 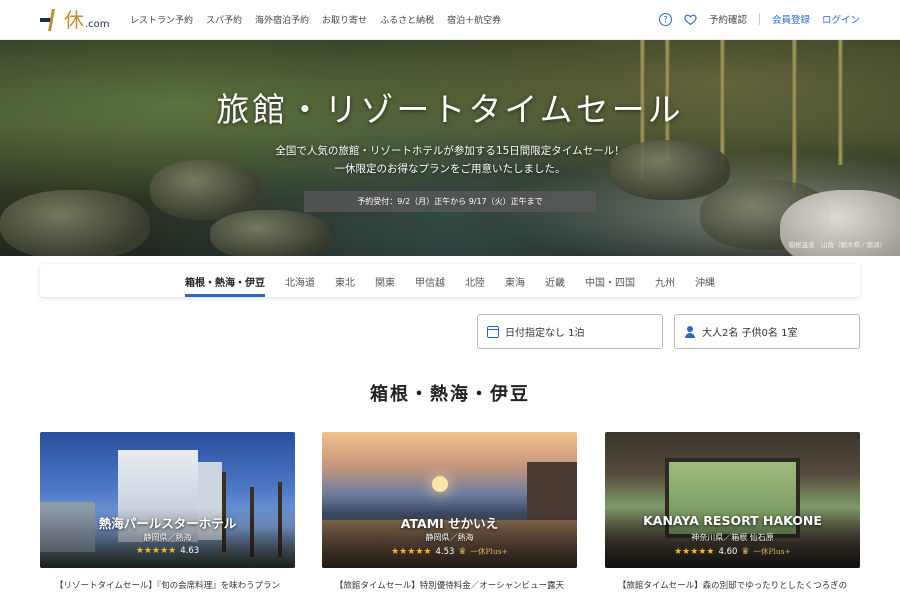 I want to click on login-link: ログイン, so click(x=841, y=19).